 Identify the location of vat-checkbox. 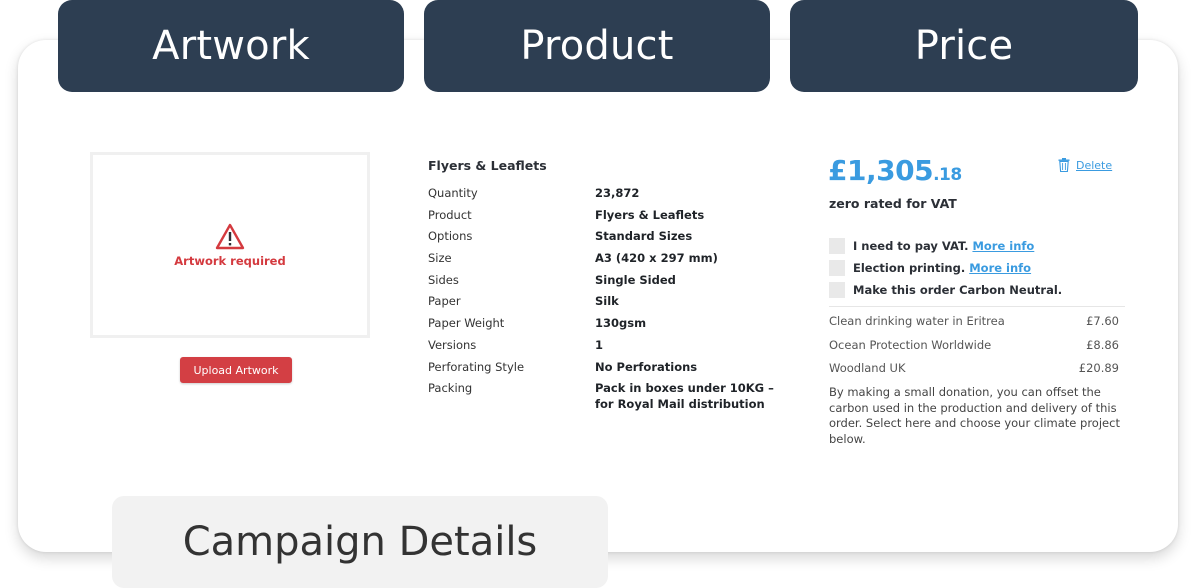
(837, 246).